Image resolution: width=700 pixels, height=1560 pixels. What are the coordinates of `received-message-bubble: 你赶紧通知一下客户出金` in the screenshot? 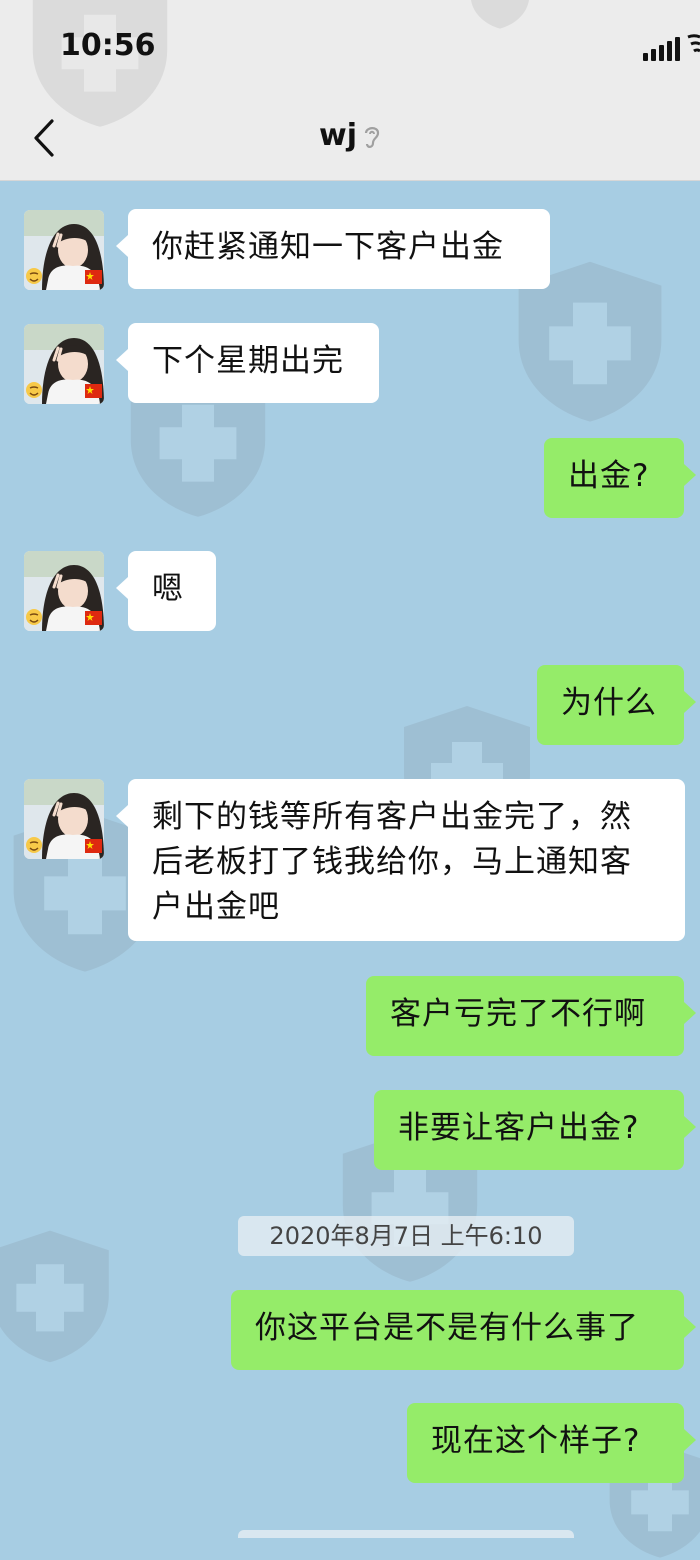 It's located at (333, 249).